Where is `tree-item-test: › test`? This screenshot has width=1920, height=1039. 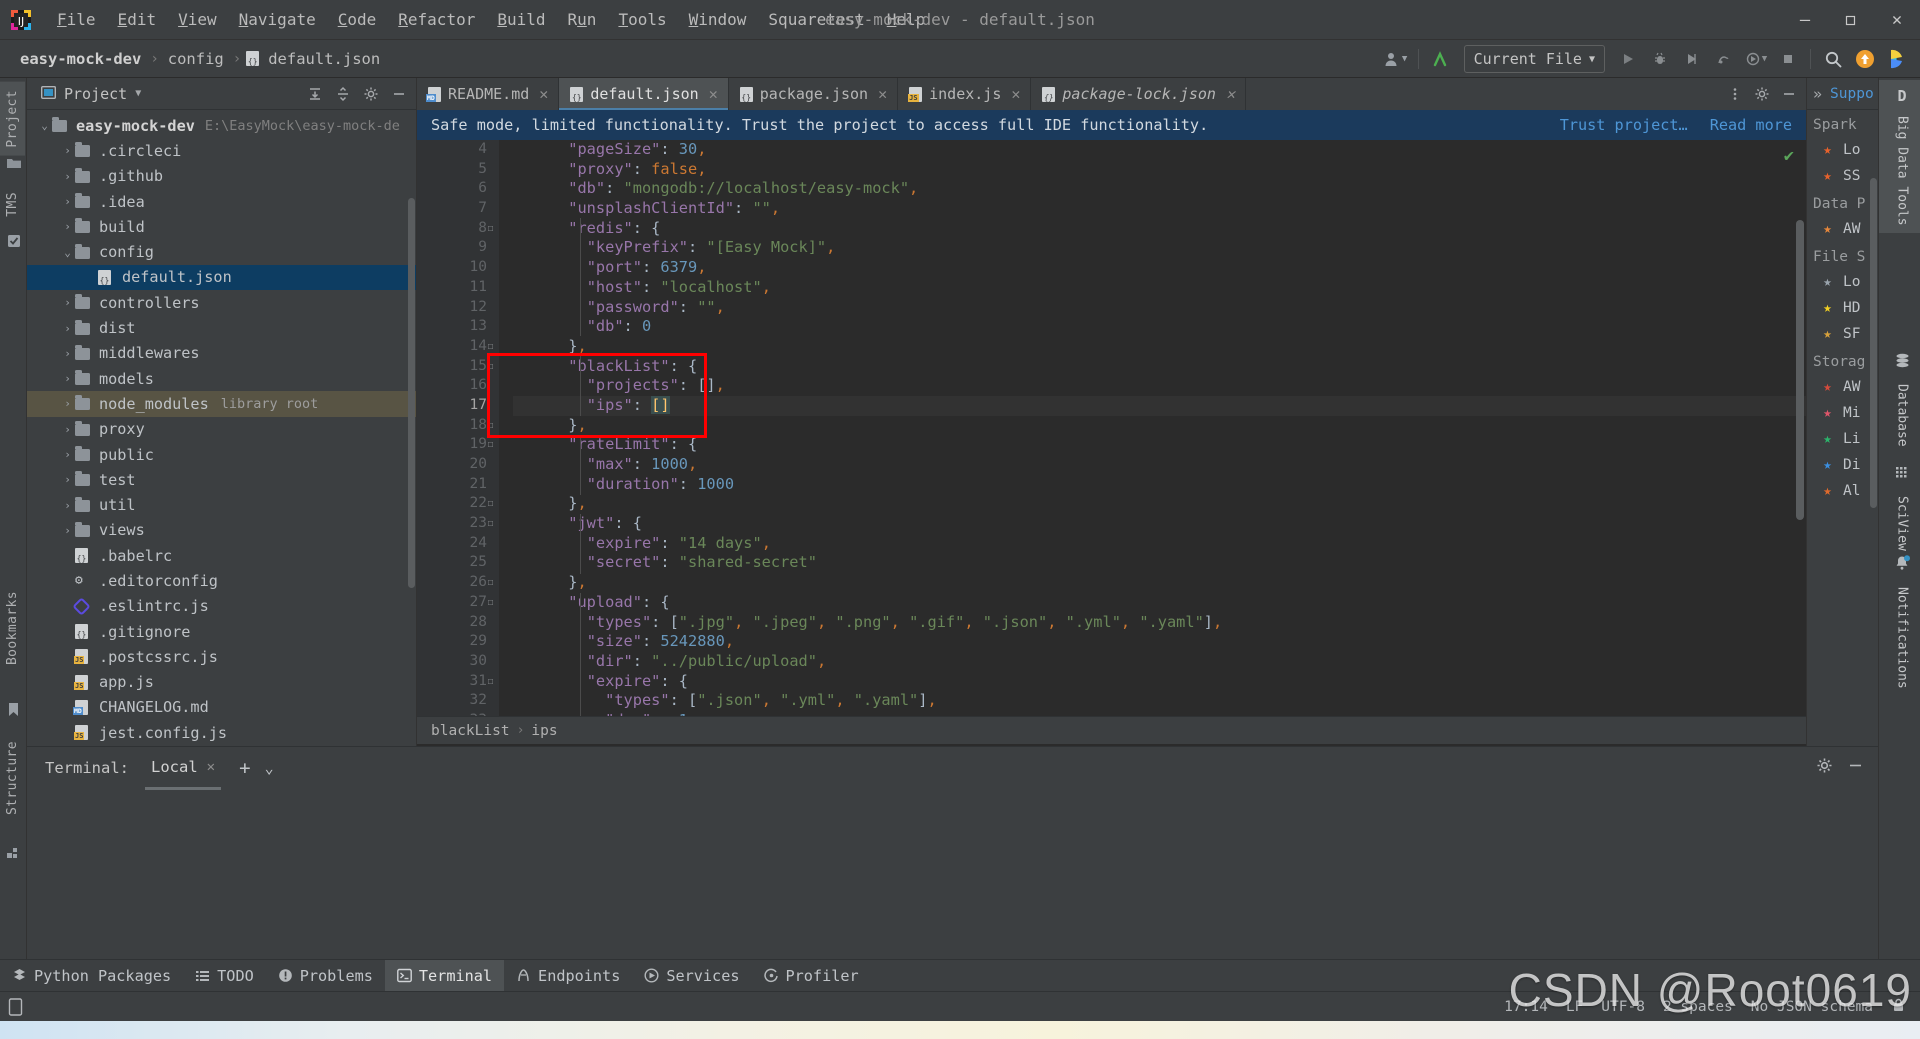 tree-item-test: › test is located at coordinates (221, 479).